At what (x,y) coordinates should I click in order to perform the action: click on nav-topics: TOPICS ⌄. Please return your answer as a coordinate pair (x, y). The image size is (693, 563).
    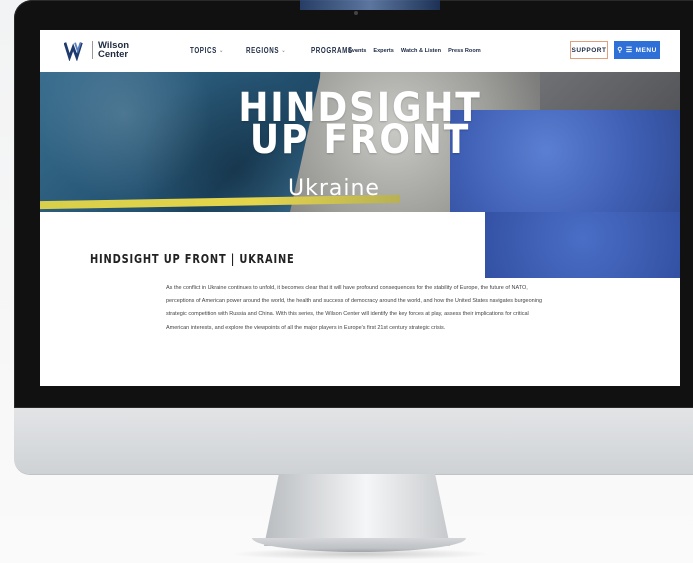
    Looking at the image, I should click on (207, 50).